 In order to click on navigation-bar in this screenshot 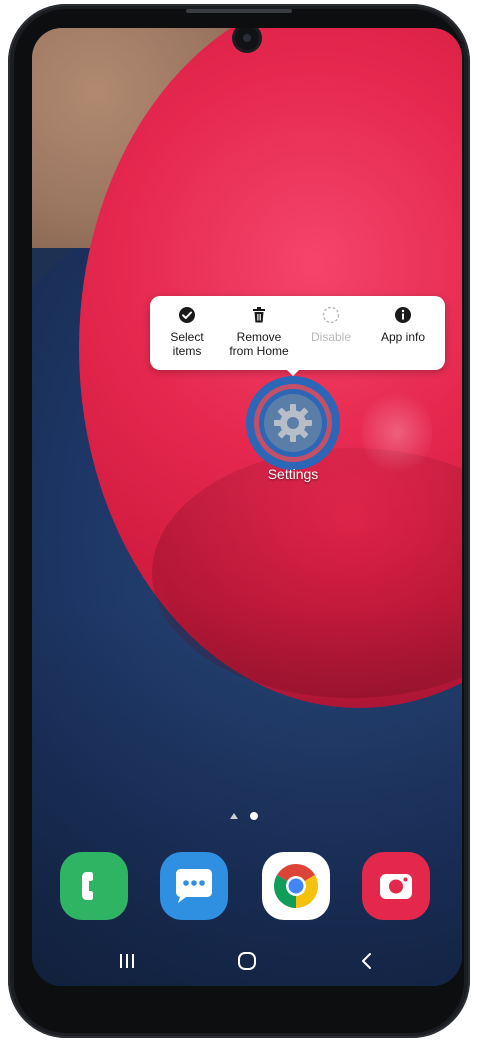, I will do `click(247, 961)`.